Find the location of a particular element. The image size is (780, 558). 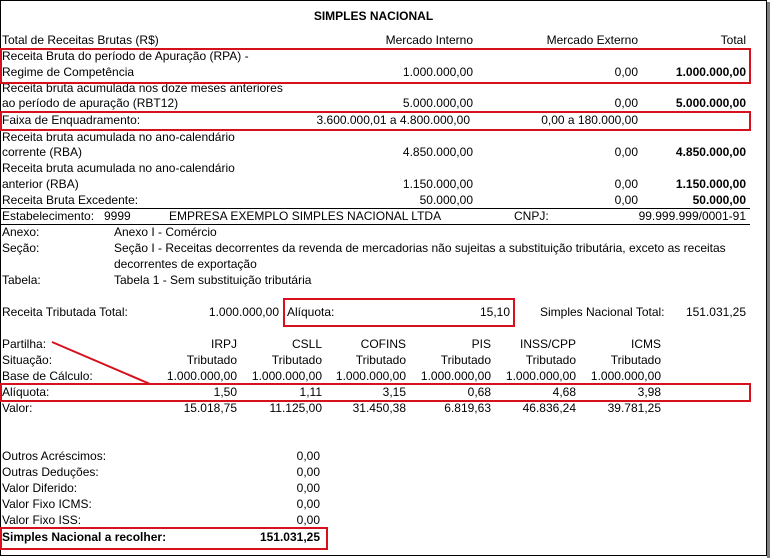

pointer-line is located at coordinates (101, 363).